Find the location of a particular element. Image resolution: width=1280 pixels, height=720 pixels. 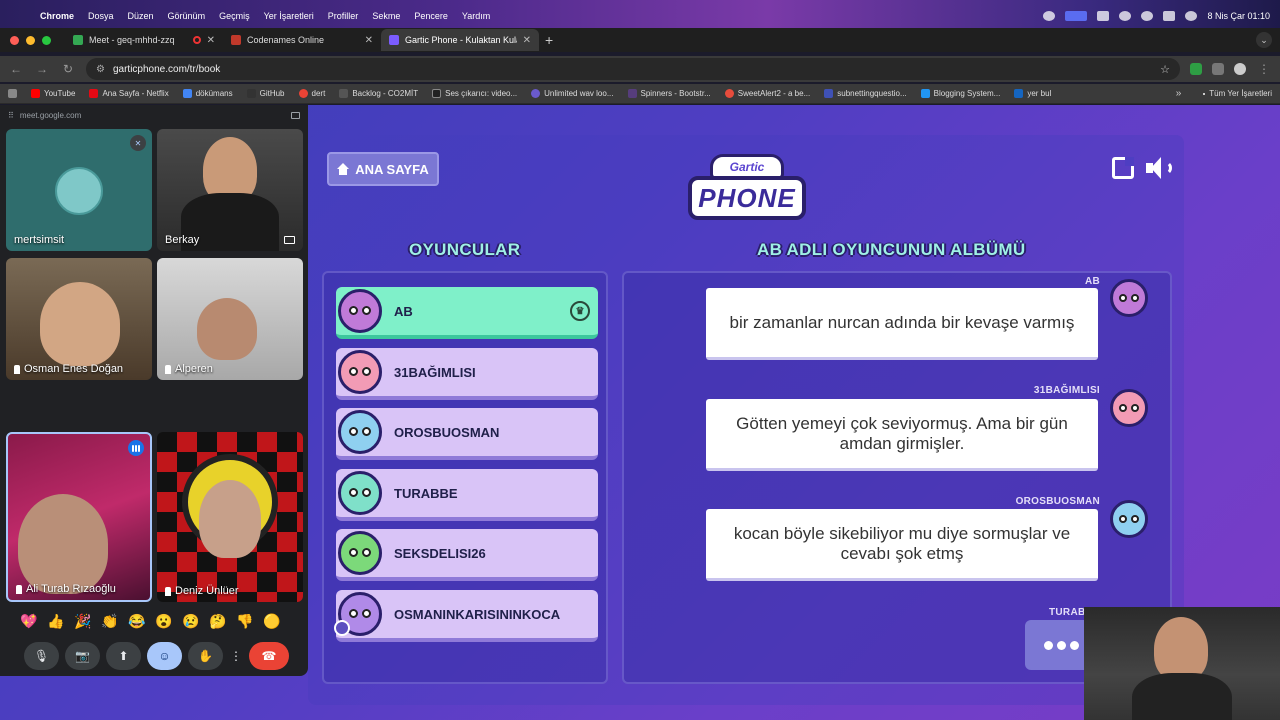

player-row: OSMANINKARISININKOCA is located at coordinates (466, 616).